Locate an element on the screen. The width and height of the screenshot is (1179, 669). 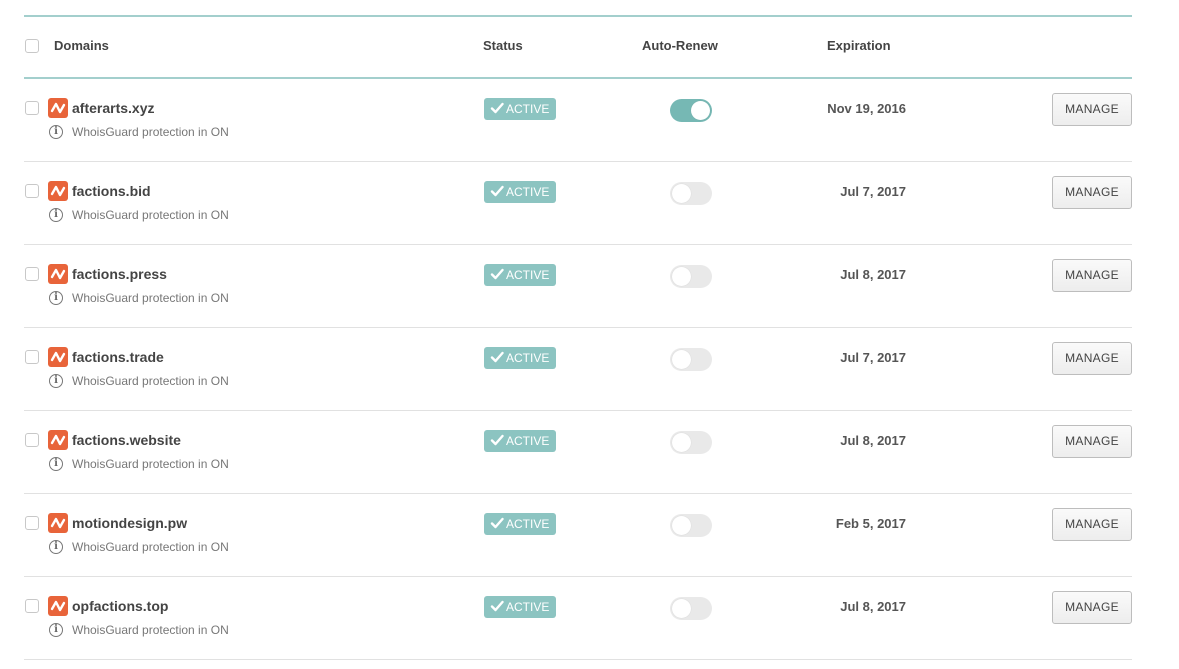
domain-name-link: factions.website is located at coordinates (126, 440).